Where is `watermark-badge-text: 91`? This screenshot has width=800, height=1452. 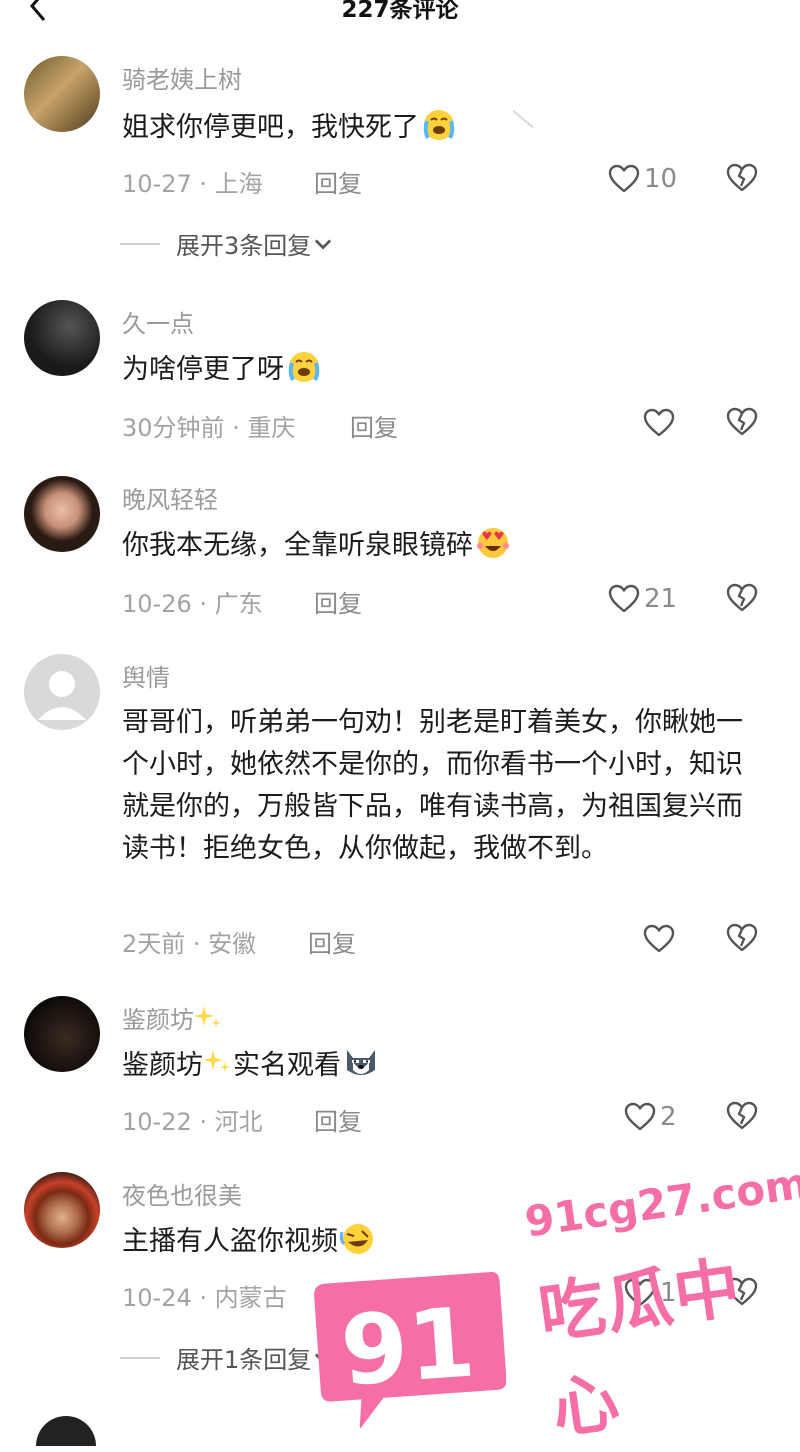 watermark-badge-text: 91 is located at coordinates (407, 1346).